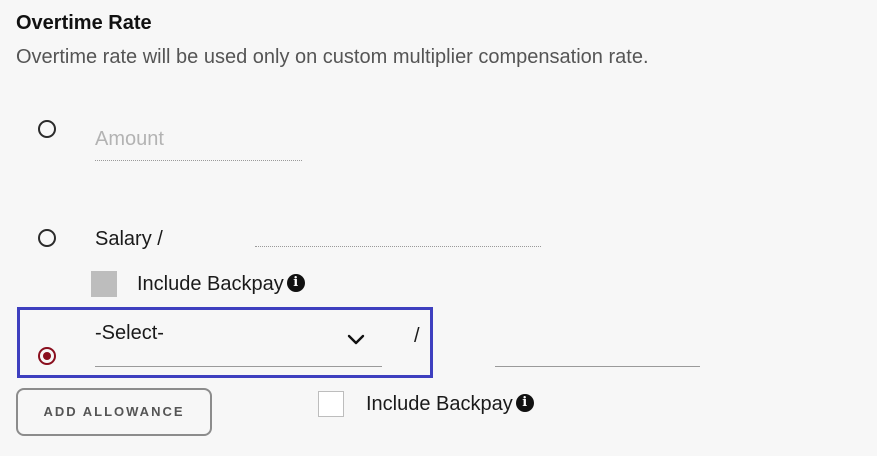 This screenshot has width=877, height=456. Describe the element at coordinates (356, 339) in the screenshot. I see `chevron-down-icon` at that location.